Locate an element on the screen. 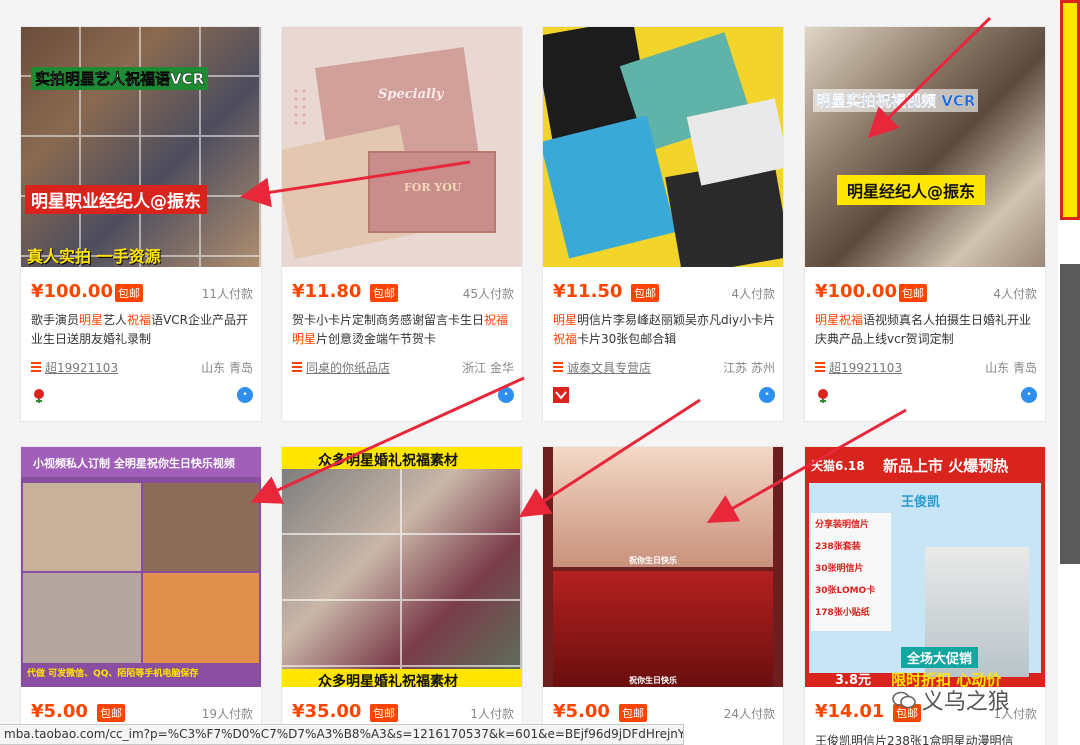 The width and height of the screenshot is (1080, 745). price-row: ¥11.80 包邮 45人付款 is located at coordinates (403, 292).